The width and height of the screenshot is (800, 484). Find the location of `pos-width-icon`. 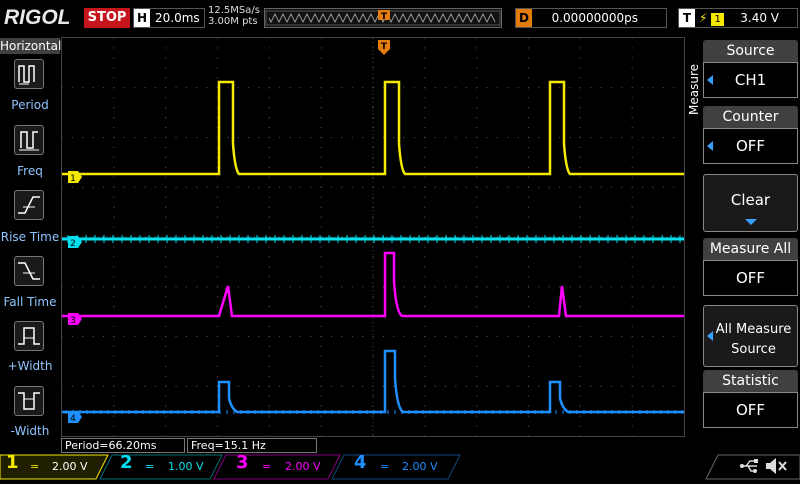

pos-width-icon is located at coordinates (29, 336).